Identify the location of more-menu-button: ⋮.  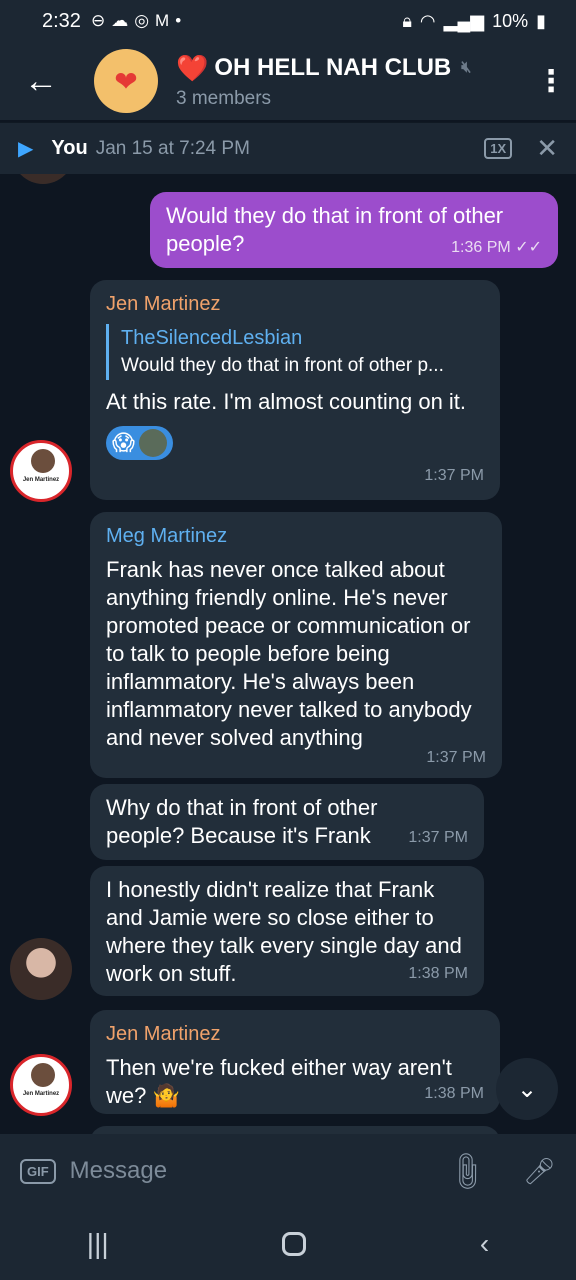
(551, 81).